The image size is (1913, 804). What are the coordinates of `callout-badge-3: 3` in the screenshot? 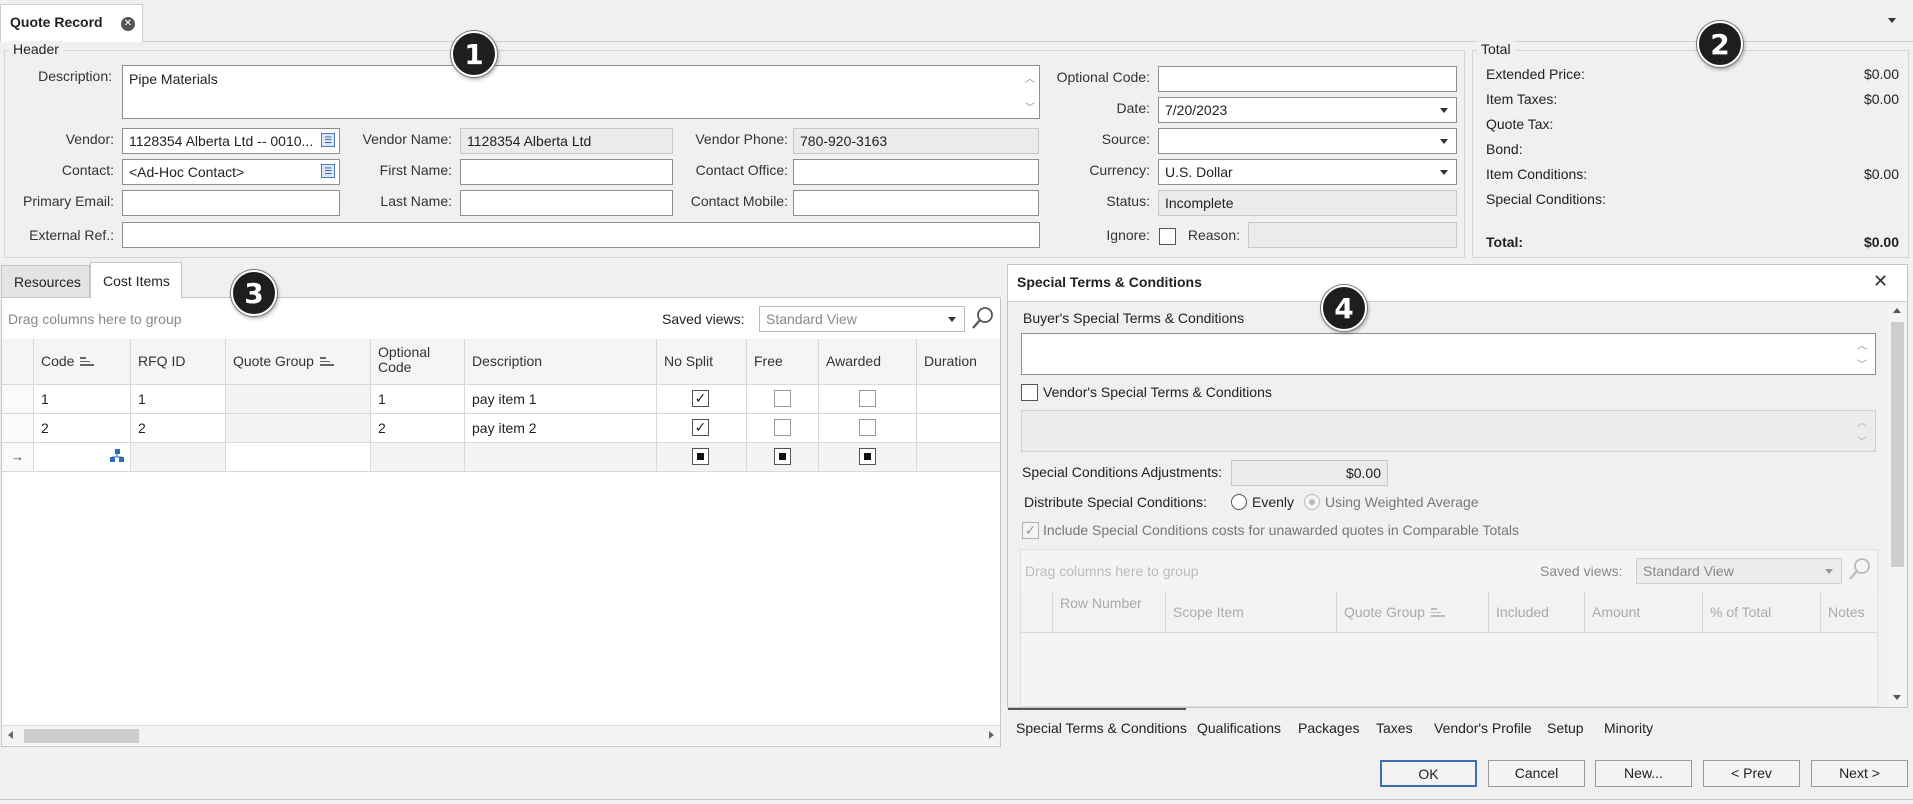 It's located at (254, 293).